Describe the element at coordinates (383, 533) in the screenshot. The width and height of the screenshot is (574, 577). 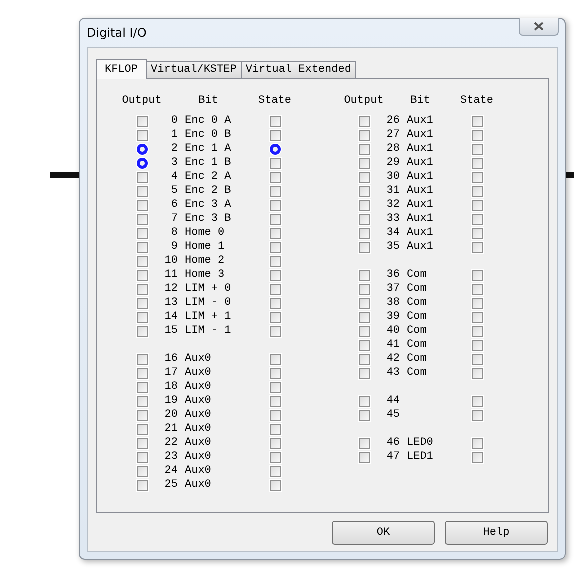
I see `dialog-button: OK` at that location.